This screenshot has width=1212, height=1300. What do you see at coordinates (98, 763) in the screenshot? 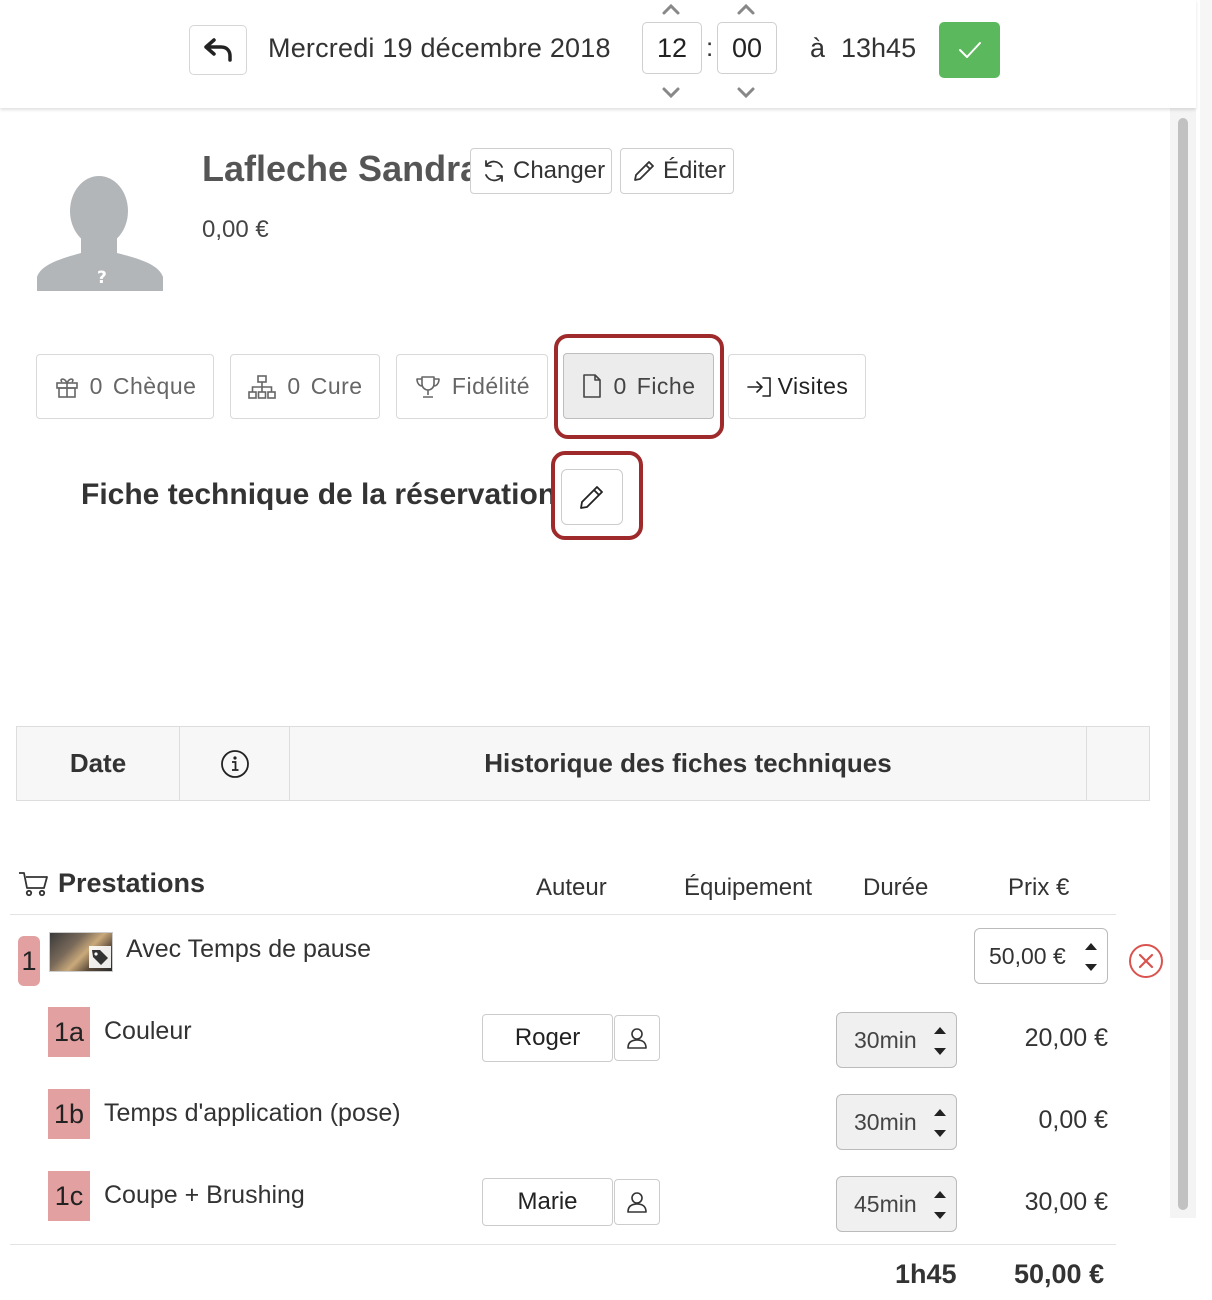
I see `history-col-date: Date` at bounding box center [98, 763].